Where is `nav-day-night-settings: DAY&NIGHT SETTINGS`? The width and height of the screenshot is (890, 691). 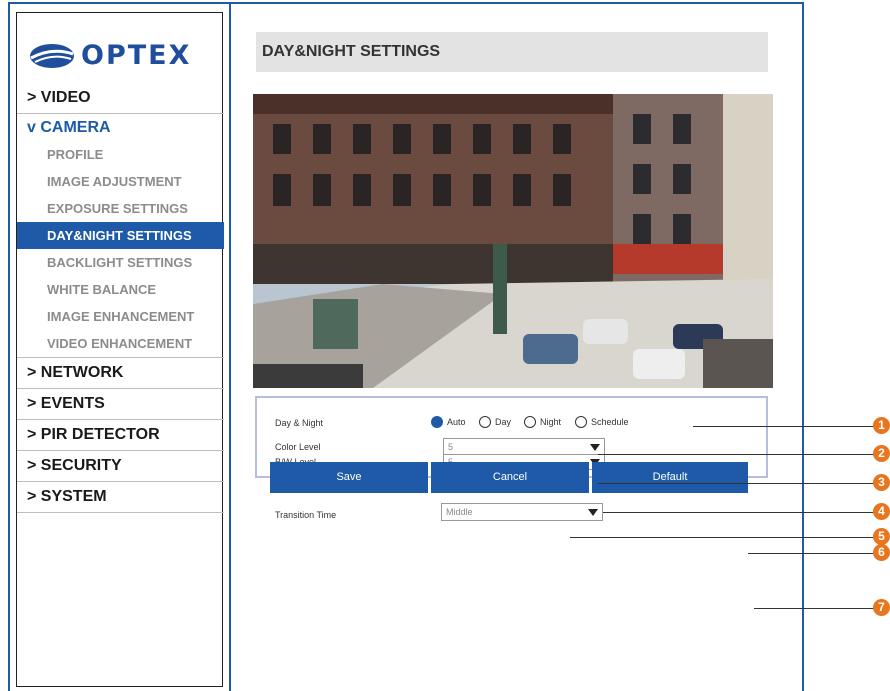 nav-day-night-settings: DAY&NIGHT SETTINGS is located at coordinates (120, 235).